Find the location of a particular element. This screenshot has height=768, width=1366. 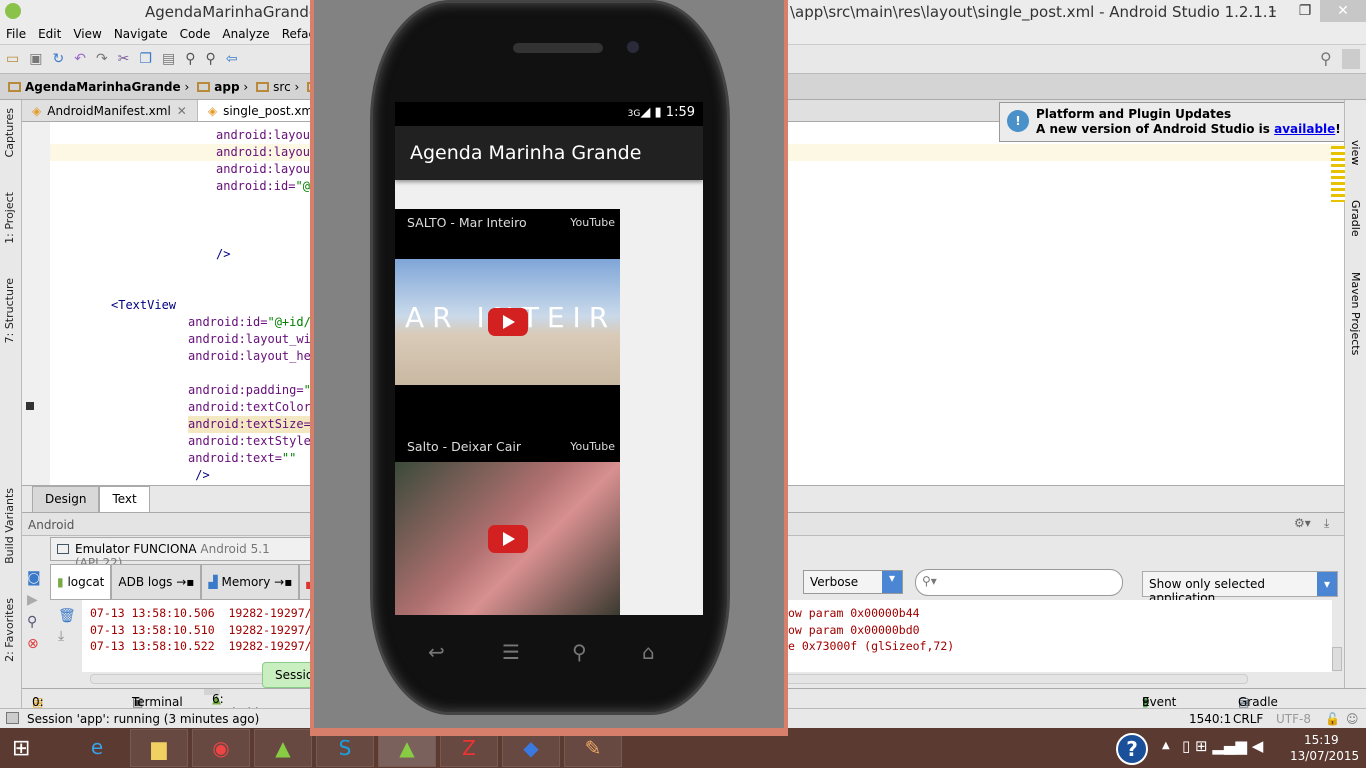

back-icon: ⇦ is located at coordinates (232, 59).